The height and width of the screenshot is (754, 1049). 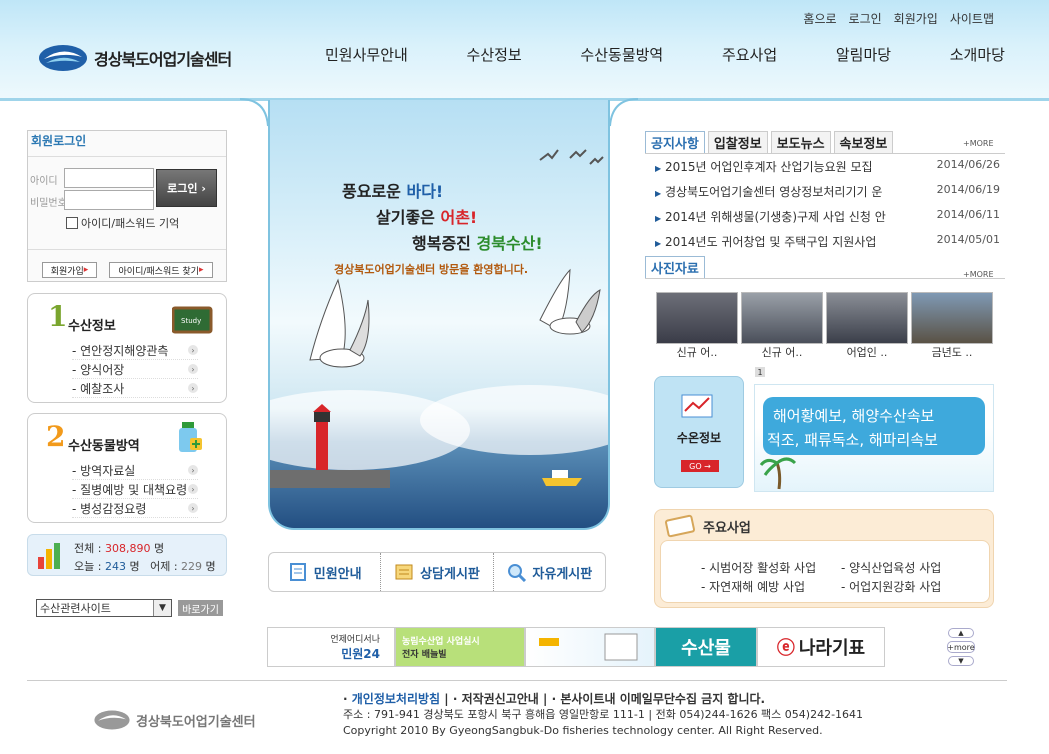 What do you see at coordinates (196, 722) in the screenshot?
I see `footer-site-name: 경상북도어업기술센터` at bounding box center [196, 722].